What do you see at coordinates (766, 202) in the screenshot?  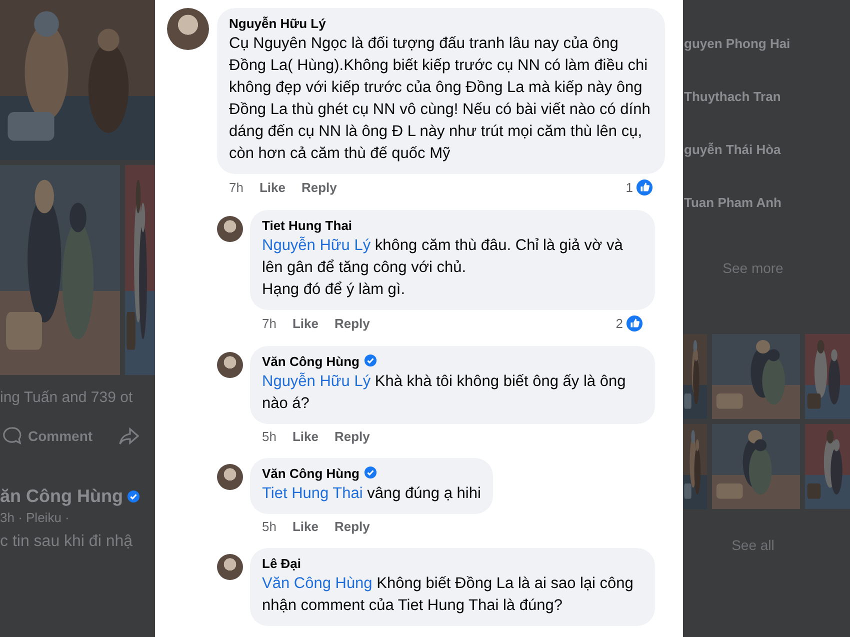 I see `friend-name: Tuan Pham Anh` at bounding box center [766, 202].